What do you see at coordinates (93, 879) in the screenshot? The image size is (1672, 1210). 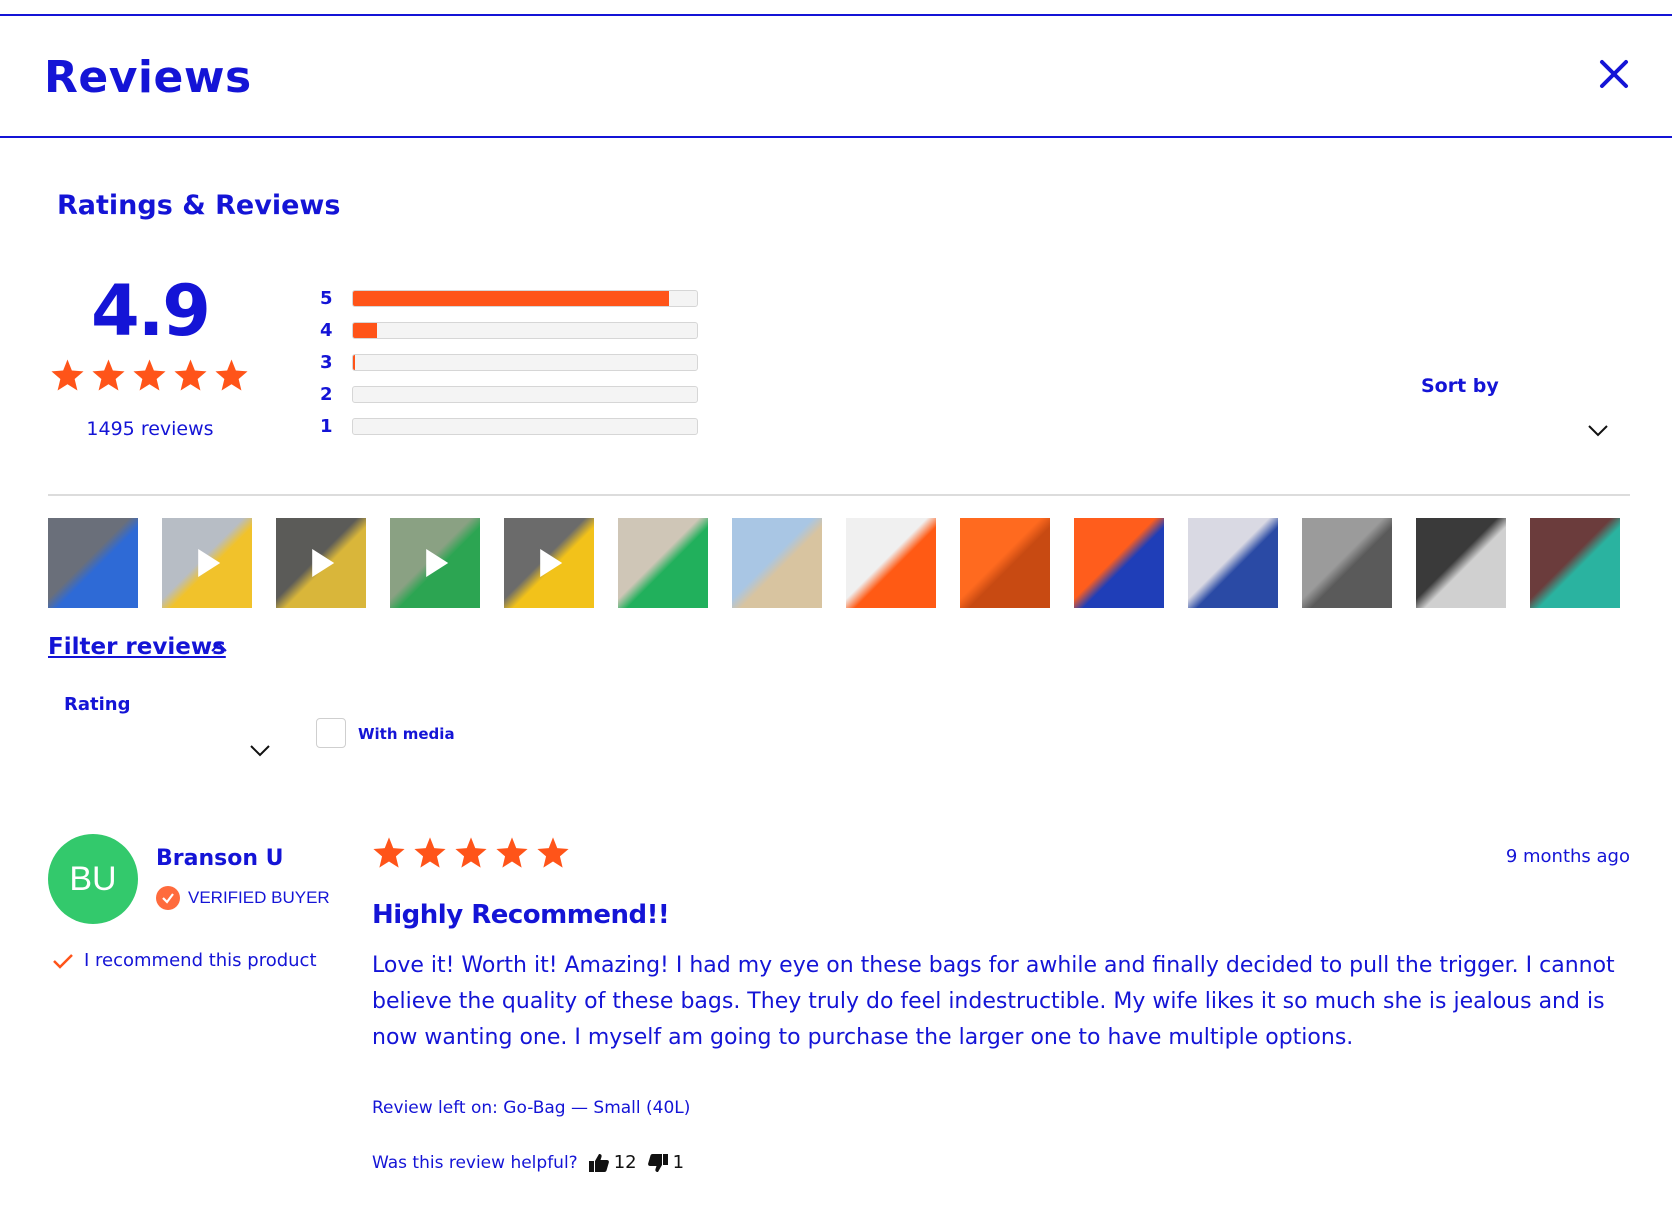 I see `avatar: BU` at bounding box center [93, 879].